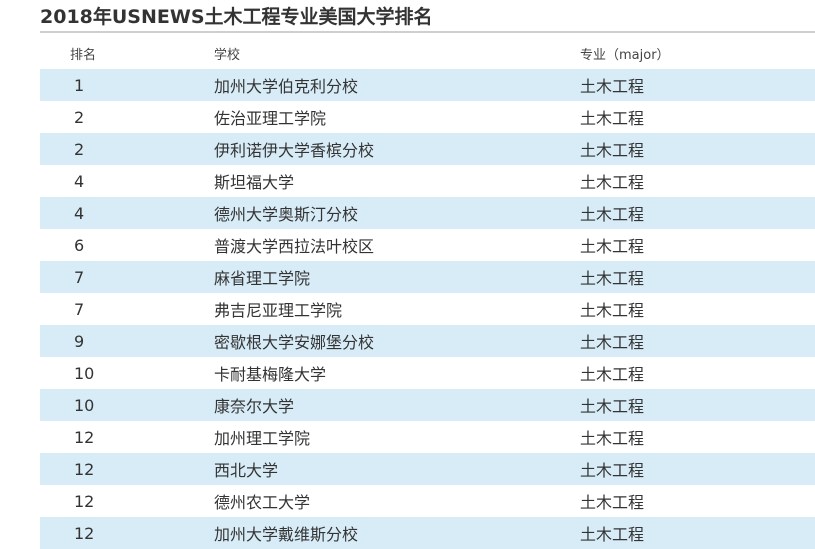 The width and height of the screenshot is (815, 549). Describe the element at coordinates (254, 182) in the screenshot. I see `school-cell: 斯坦福大学` at that location.